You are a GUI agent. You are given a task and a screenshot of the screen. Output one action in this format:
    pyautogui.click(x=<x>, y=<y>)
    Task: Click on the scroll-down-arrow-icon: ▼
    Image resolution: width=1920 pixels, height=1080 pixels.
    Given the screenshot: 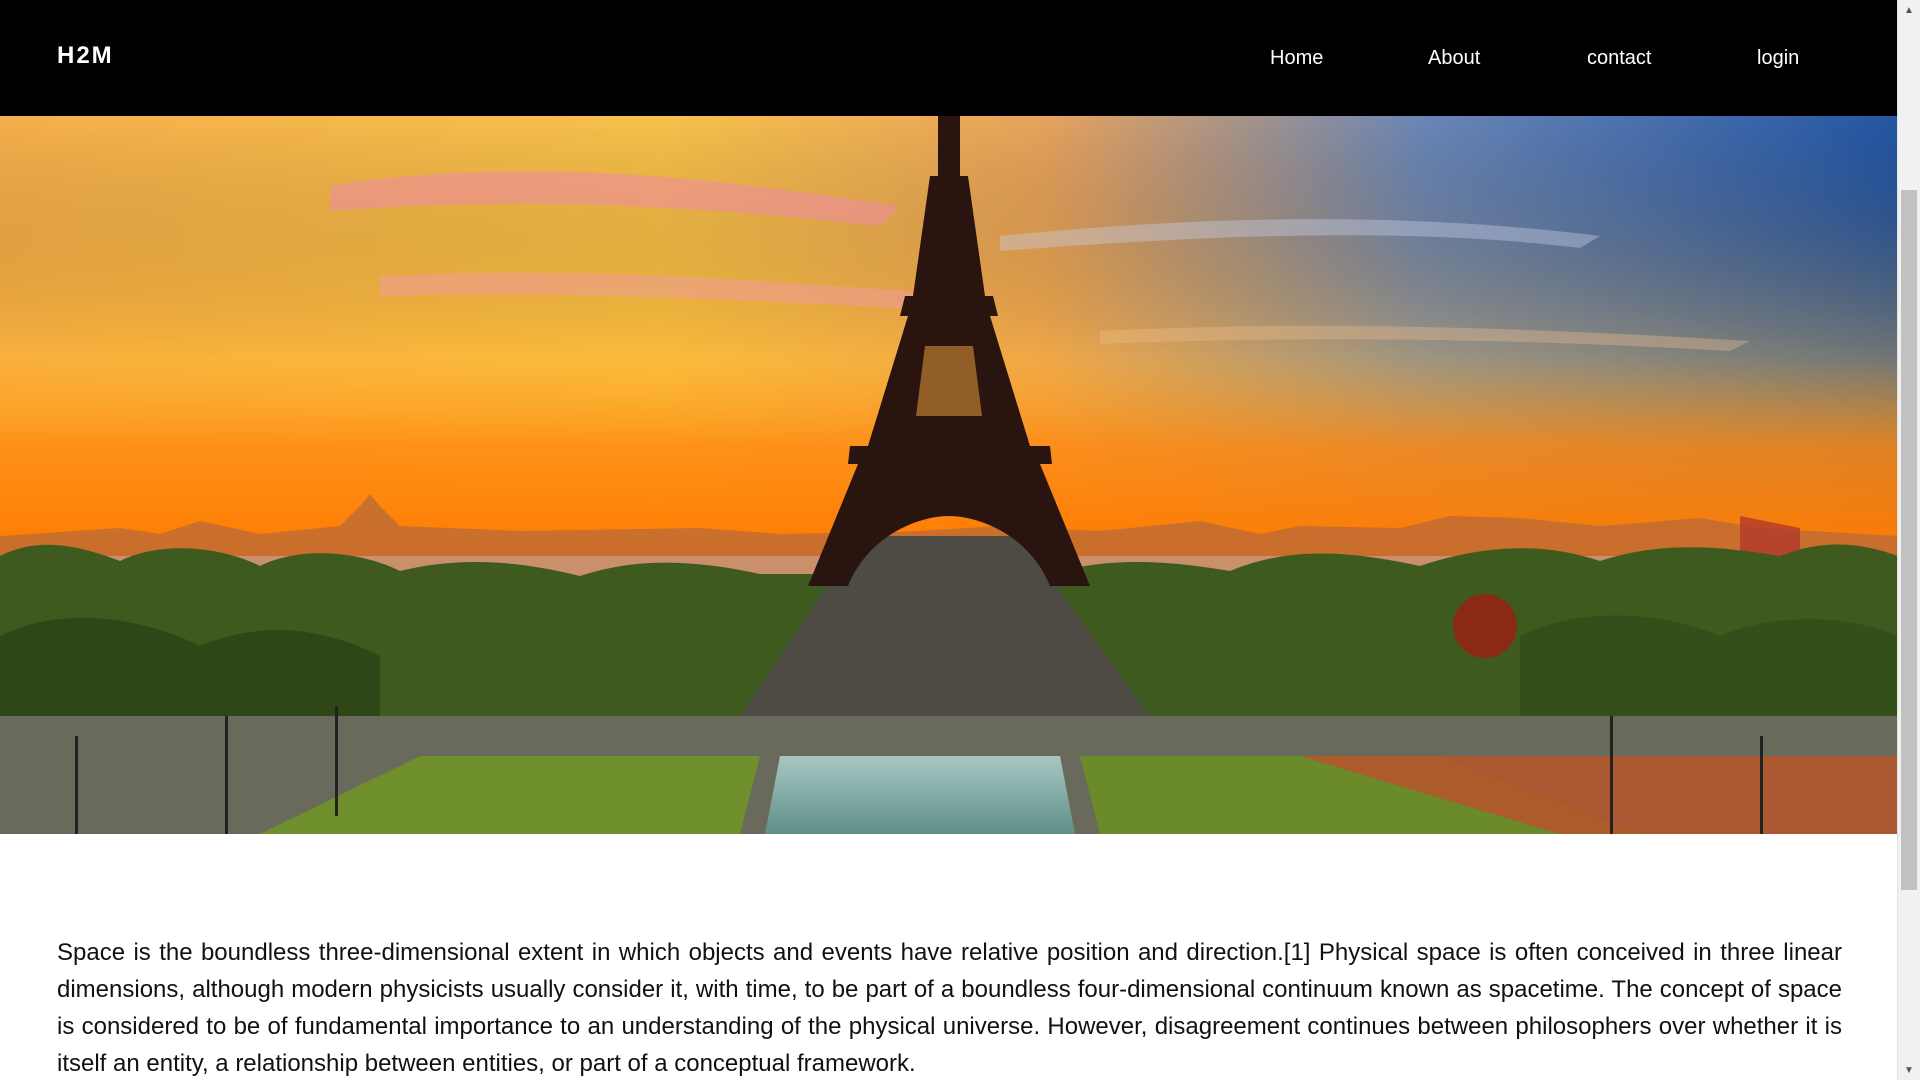 What is the action you would take?
    pyautogui.click(x=1909, y=1070)
    